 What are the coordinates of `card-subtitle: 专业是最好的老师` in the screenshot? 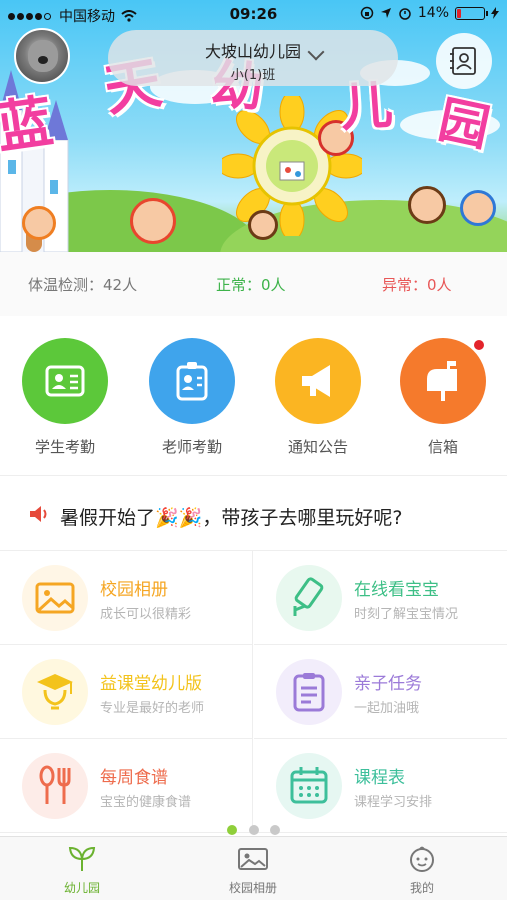 It's located at (152, 708).